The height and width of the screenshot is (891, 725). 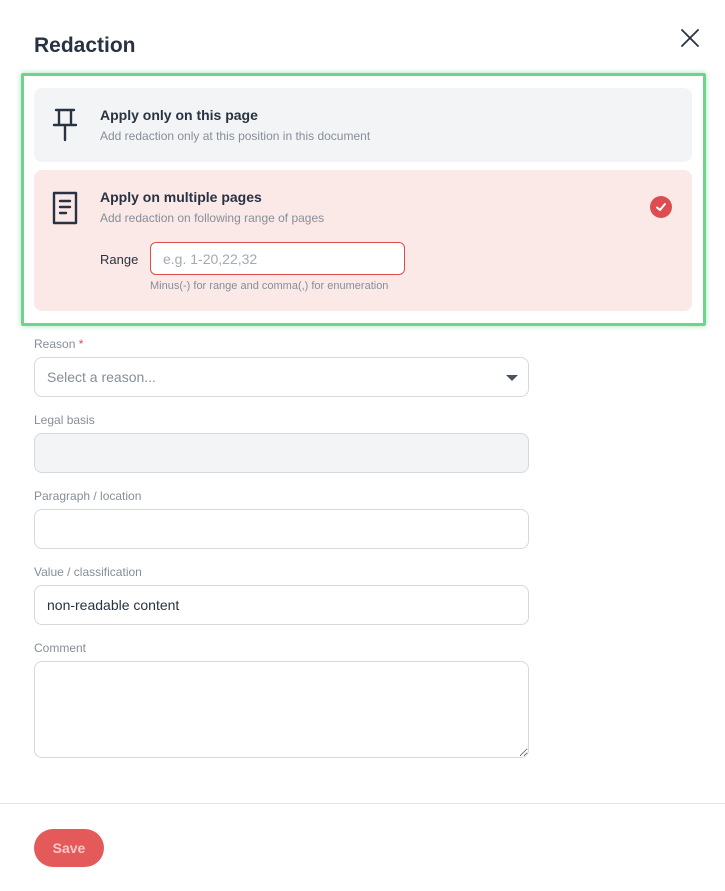 What do you see at coordinates (281, 605) in the screenshot?
I see `value-classification-field` at bounding box center [281, 605].